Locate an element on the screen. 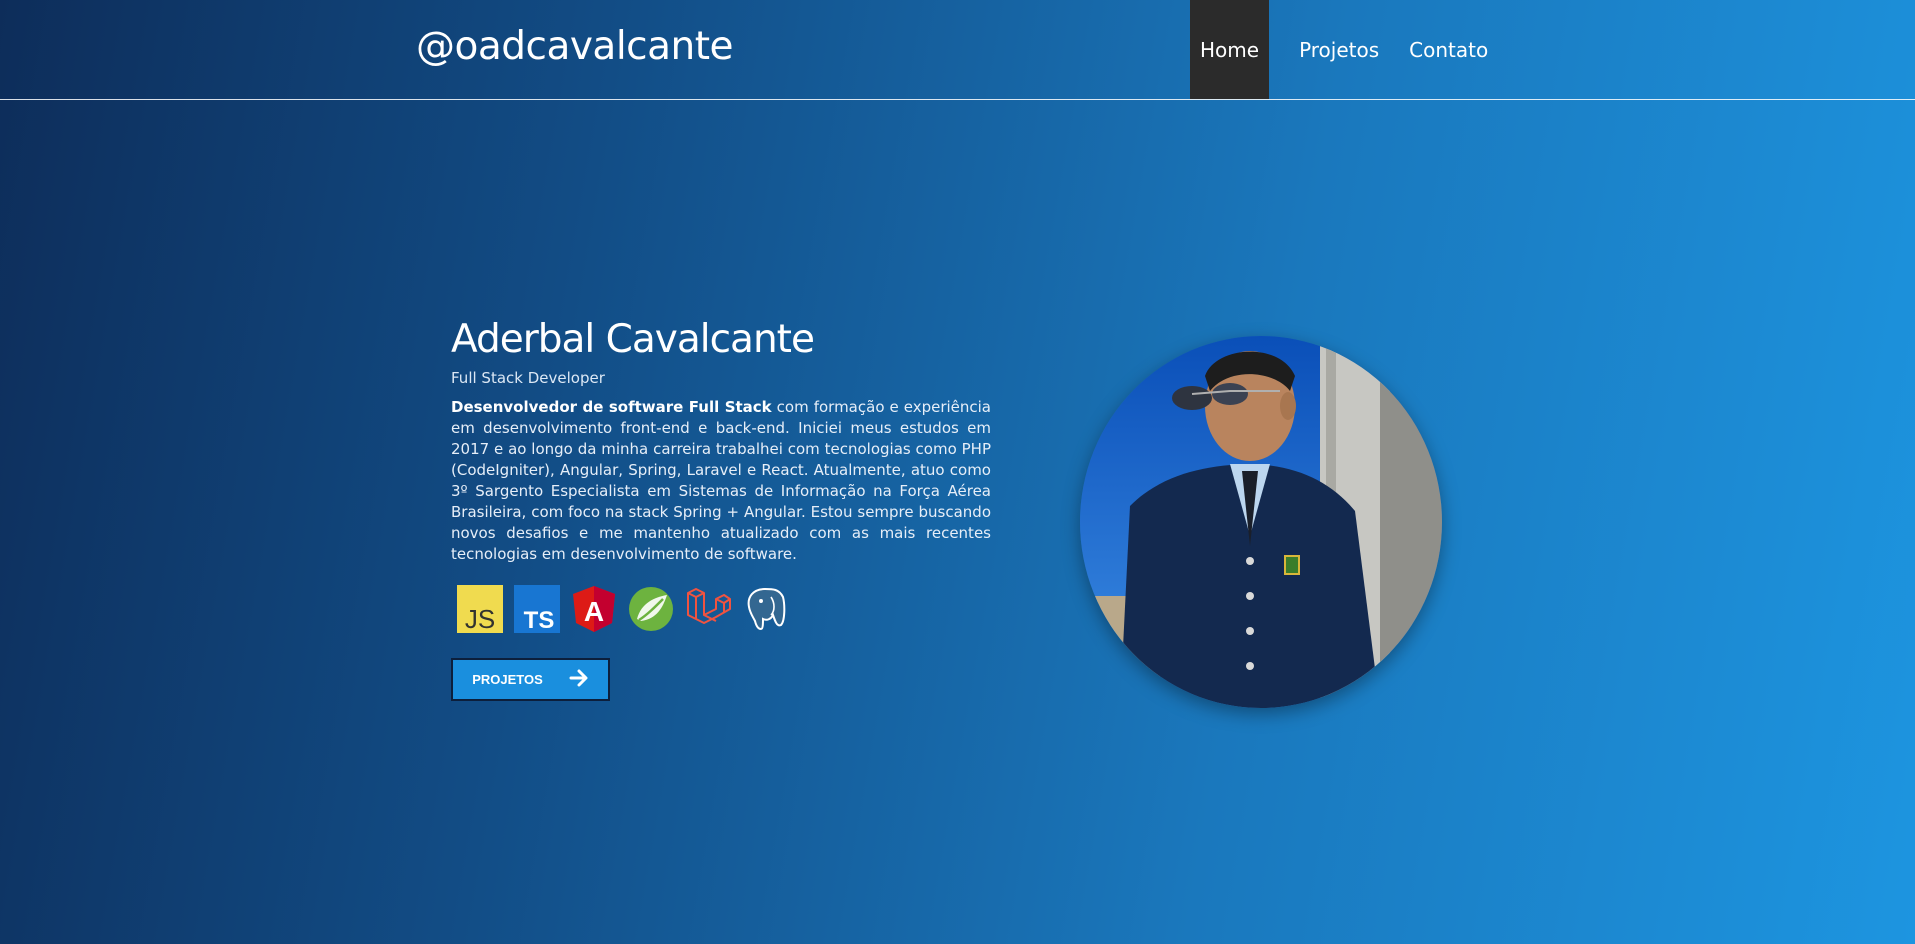  nav-item-contato: Contato is located at coordinates (1448, 49).